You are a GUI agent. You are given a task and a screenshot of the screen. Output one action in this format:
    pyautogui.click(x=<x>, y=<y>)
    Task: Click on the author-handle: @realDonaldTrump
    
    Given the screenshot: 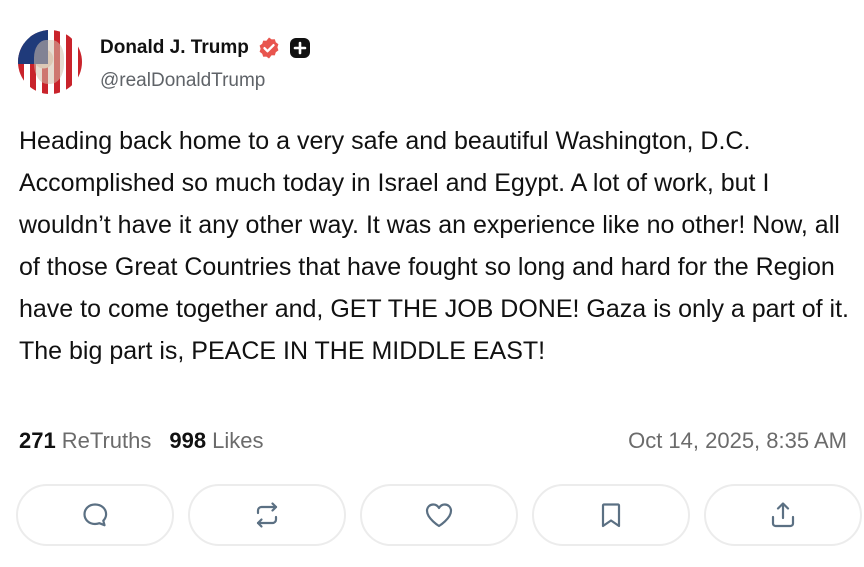 What is the action you would take?
    pyautogui.click(x=205, y=81)
    